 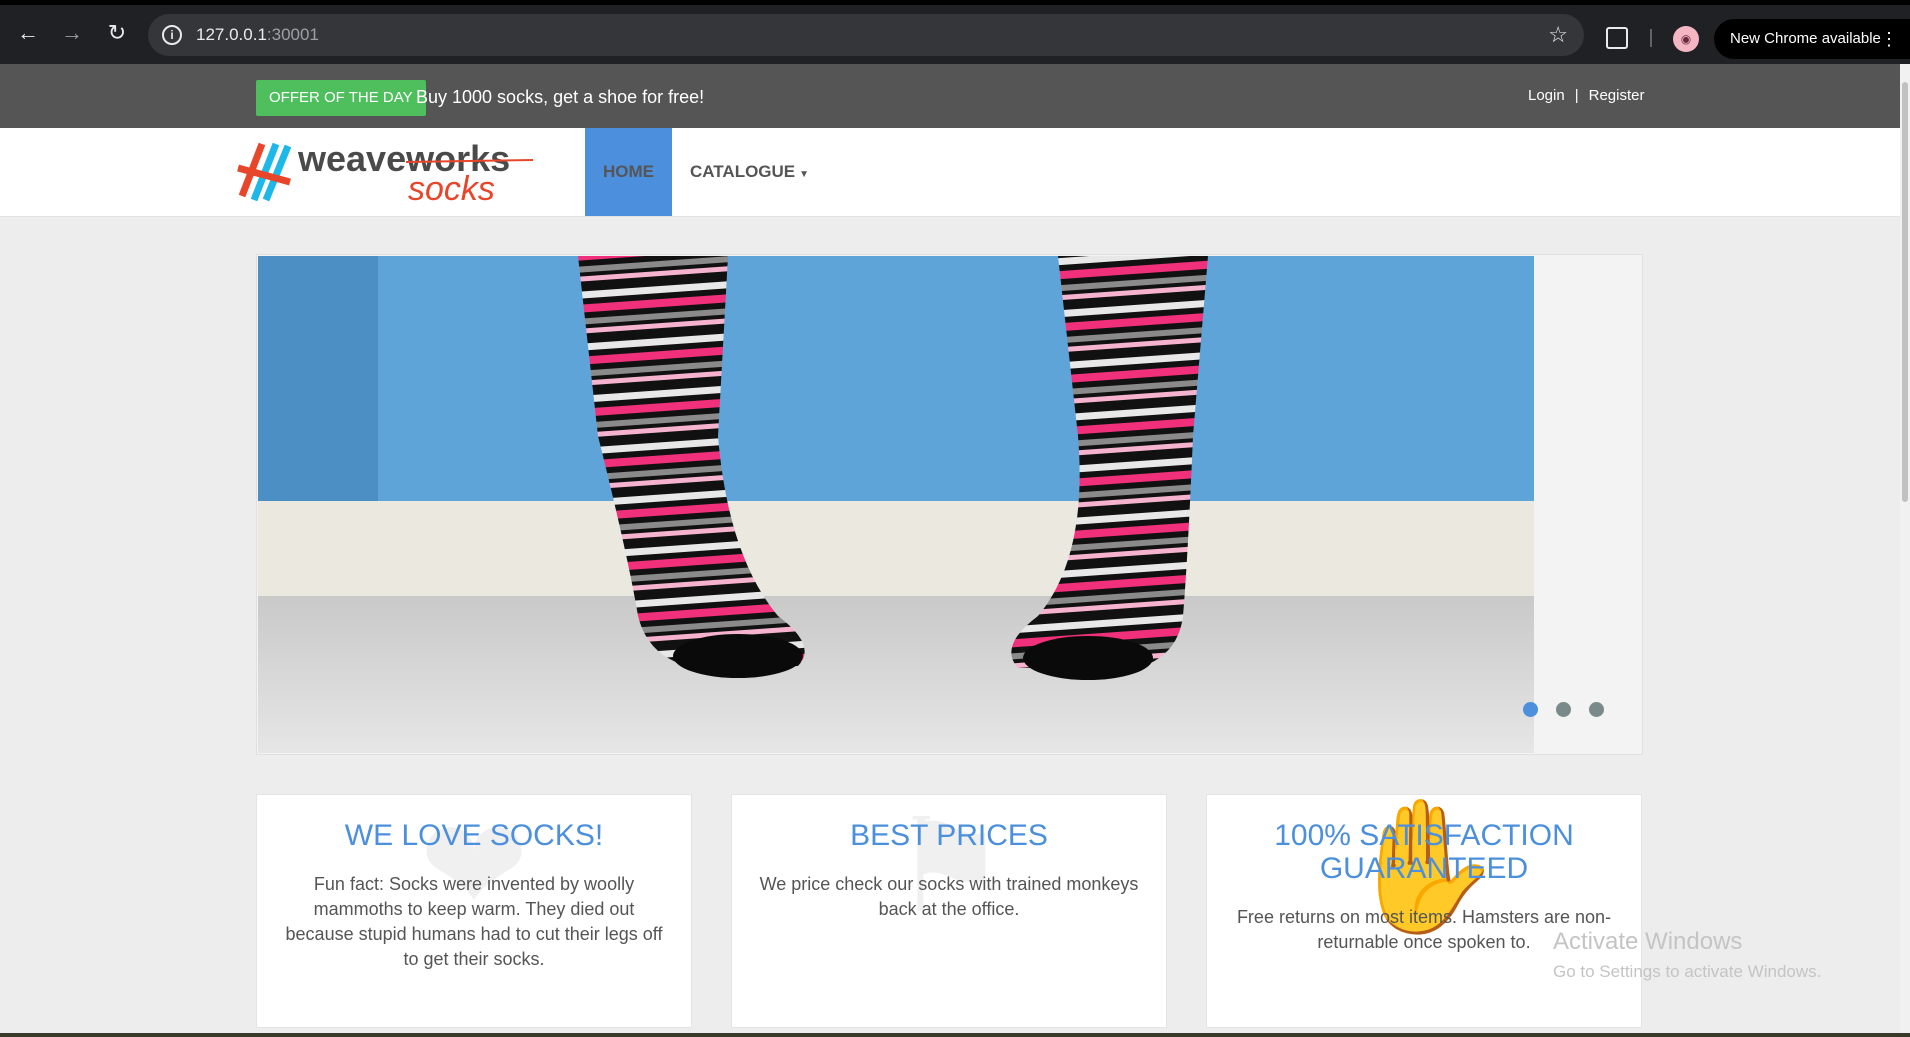 I want to click on url-port: :30001, so click(x=292, y=34).